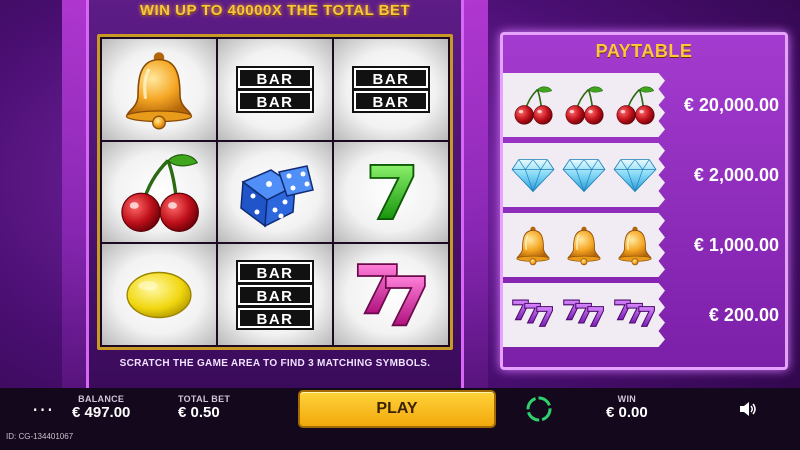  What do you see at coordinates (397, 409) in the screenshot?
I see `play-button: PLAY` at bounding box center [397, 409].